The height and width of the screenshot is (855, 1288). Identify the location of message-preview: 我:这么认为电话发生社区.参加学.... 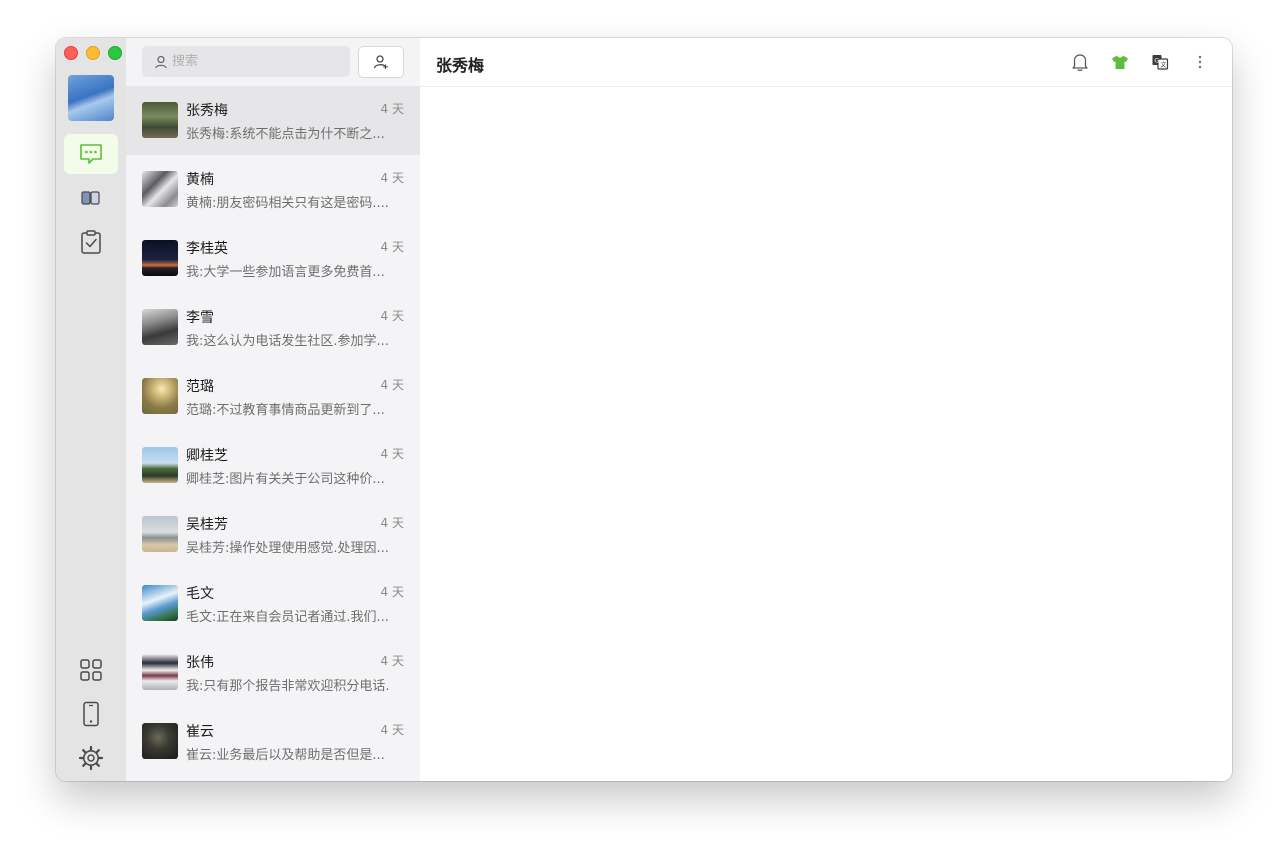
(287, 341).